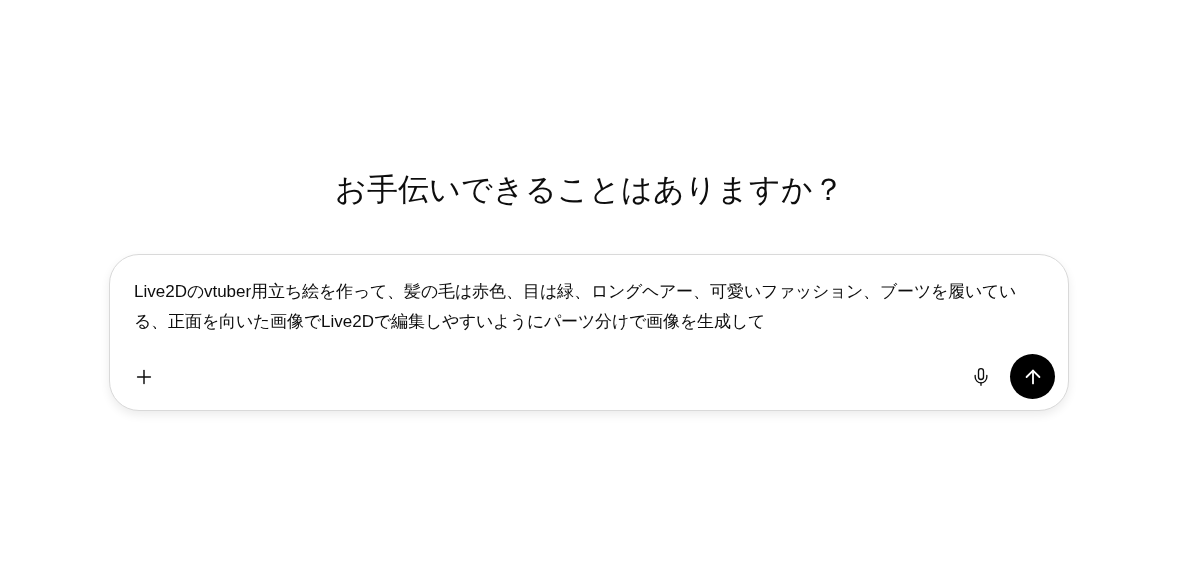  Describe the element at coordinates (1032, 376) in the screenshot. I see `send-button` at that location.